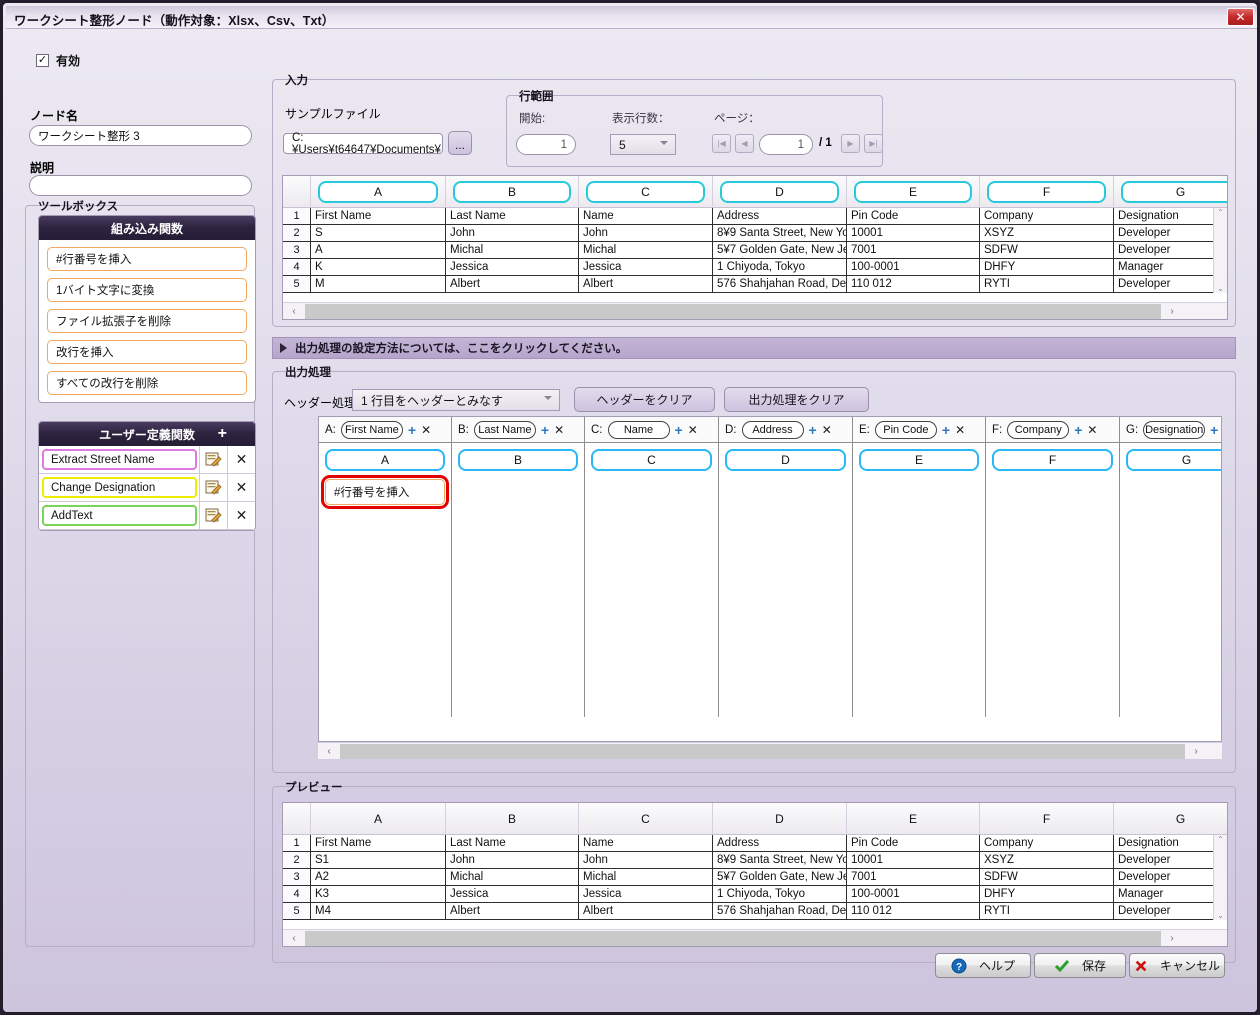  I want to click on table-cell: 100-0001, so click(913, 894).